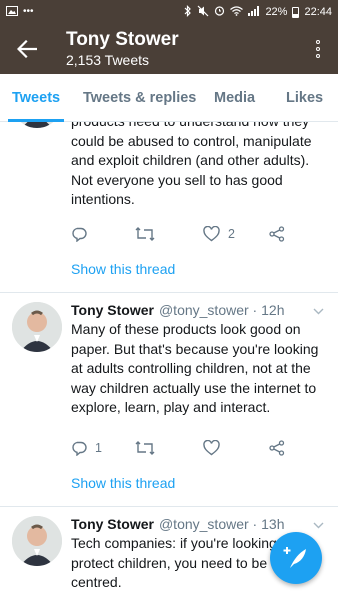  Describe the element at coordinates (296, 12) in the screenshot. I see `battery-icon` at that location.